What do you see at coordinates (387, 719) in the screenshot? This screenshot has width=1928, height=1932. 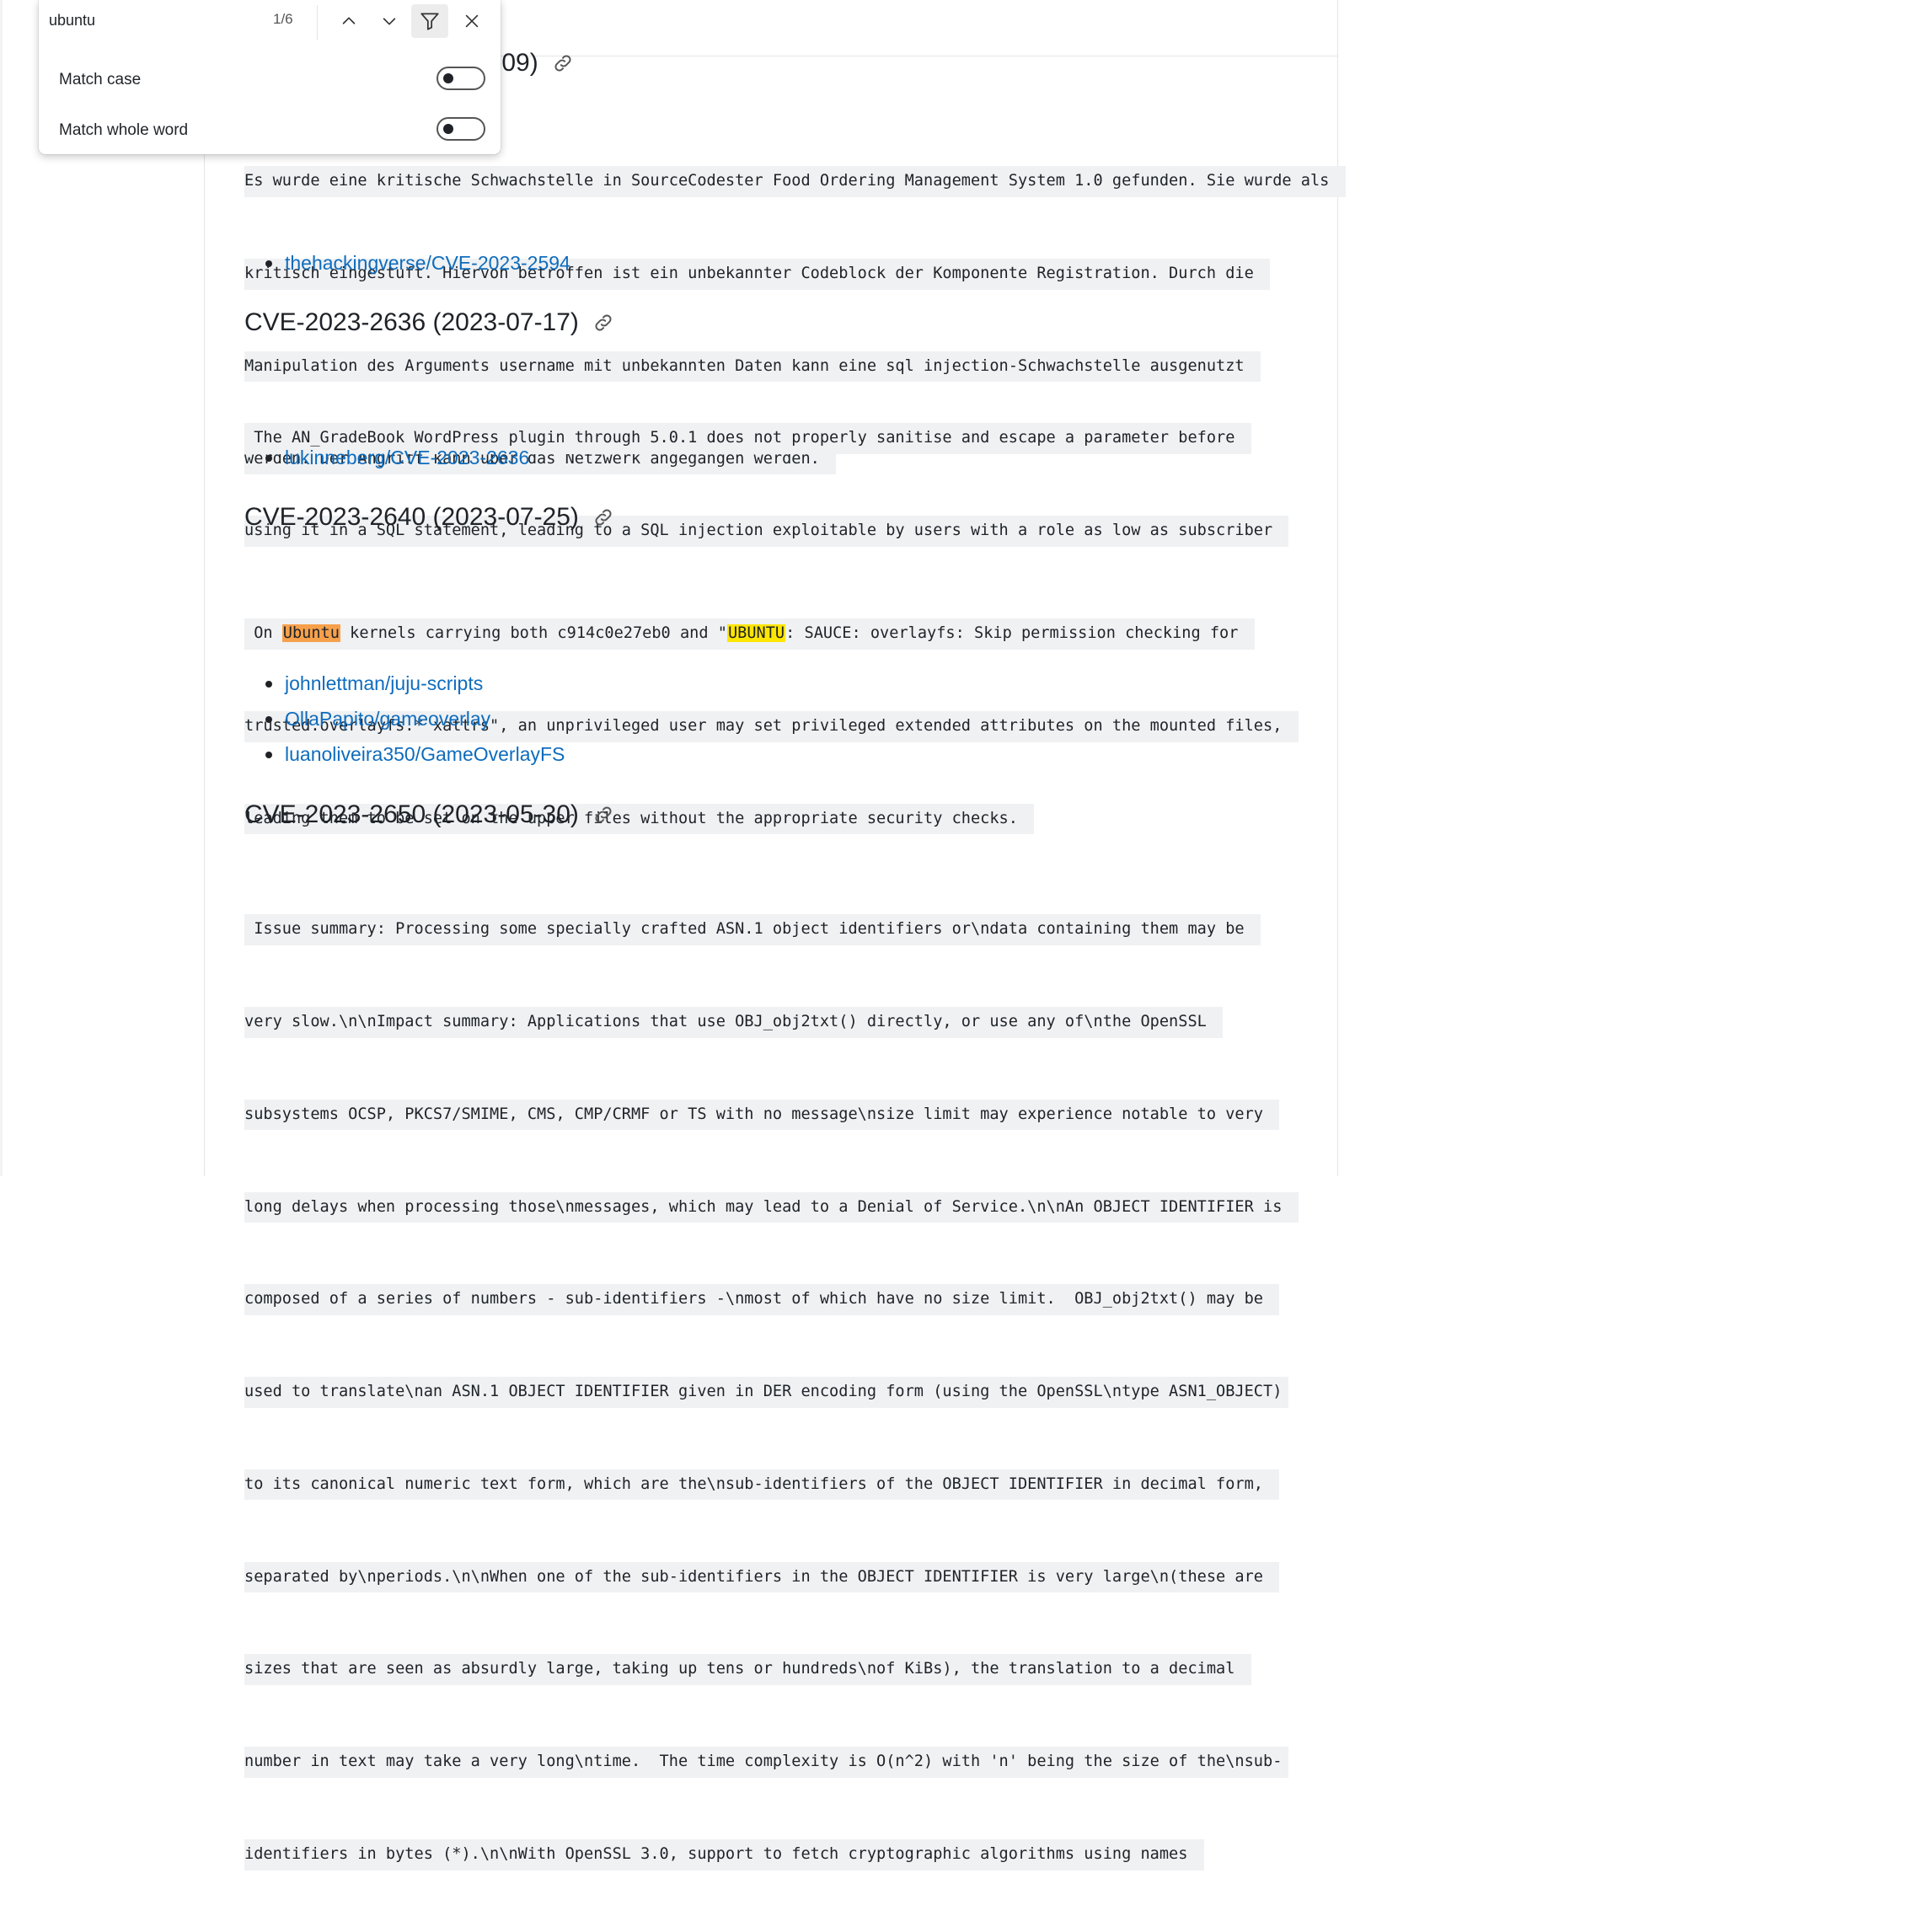 I see `repo-link: OllaPapito/gameoverlay` at bounding box center [387, 719].